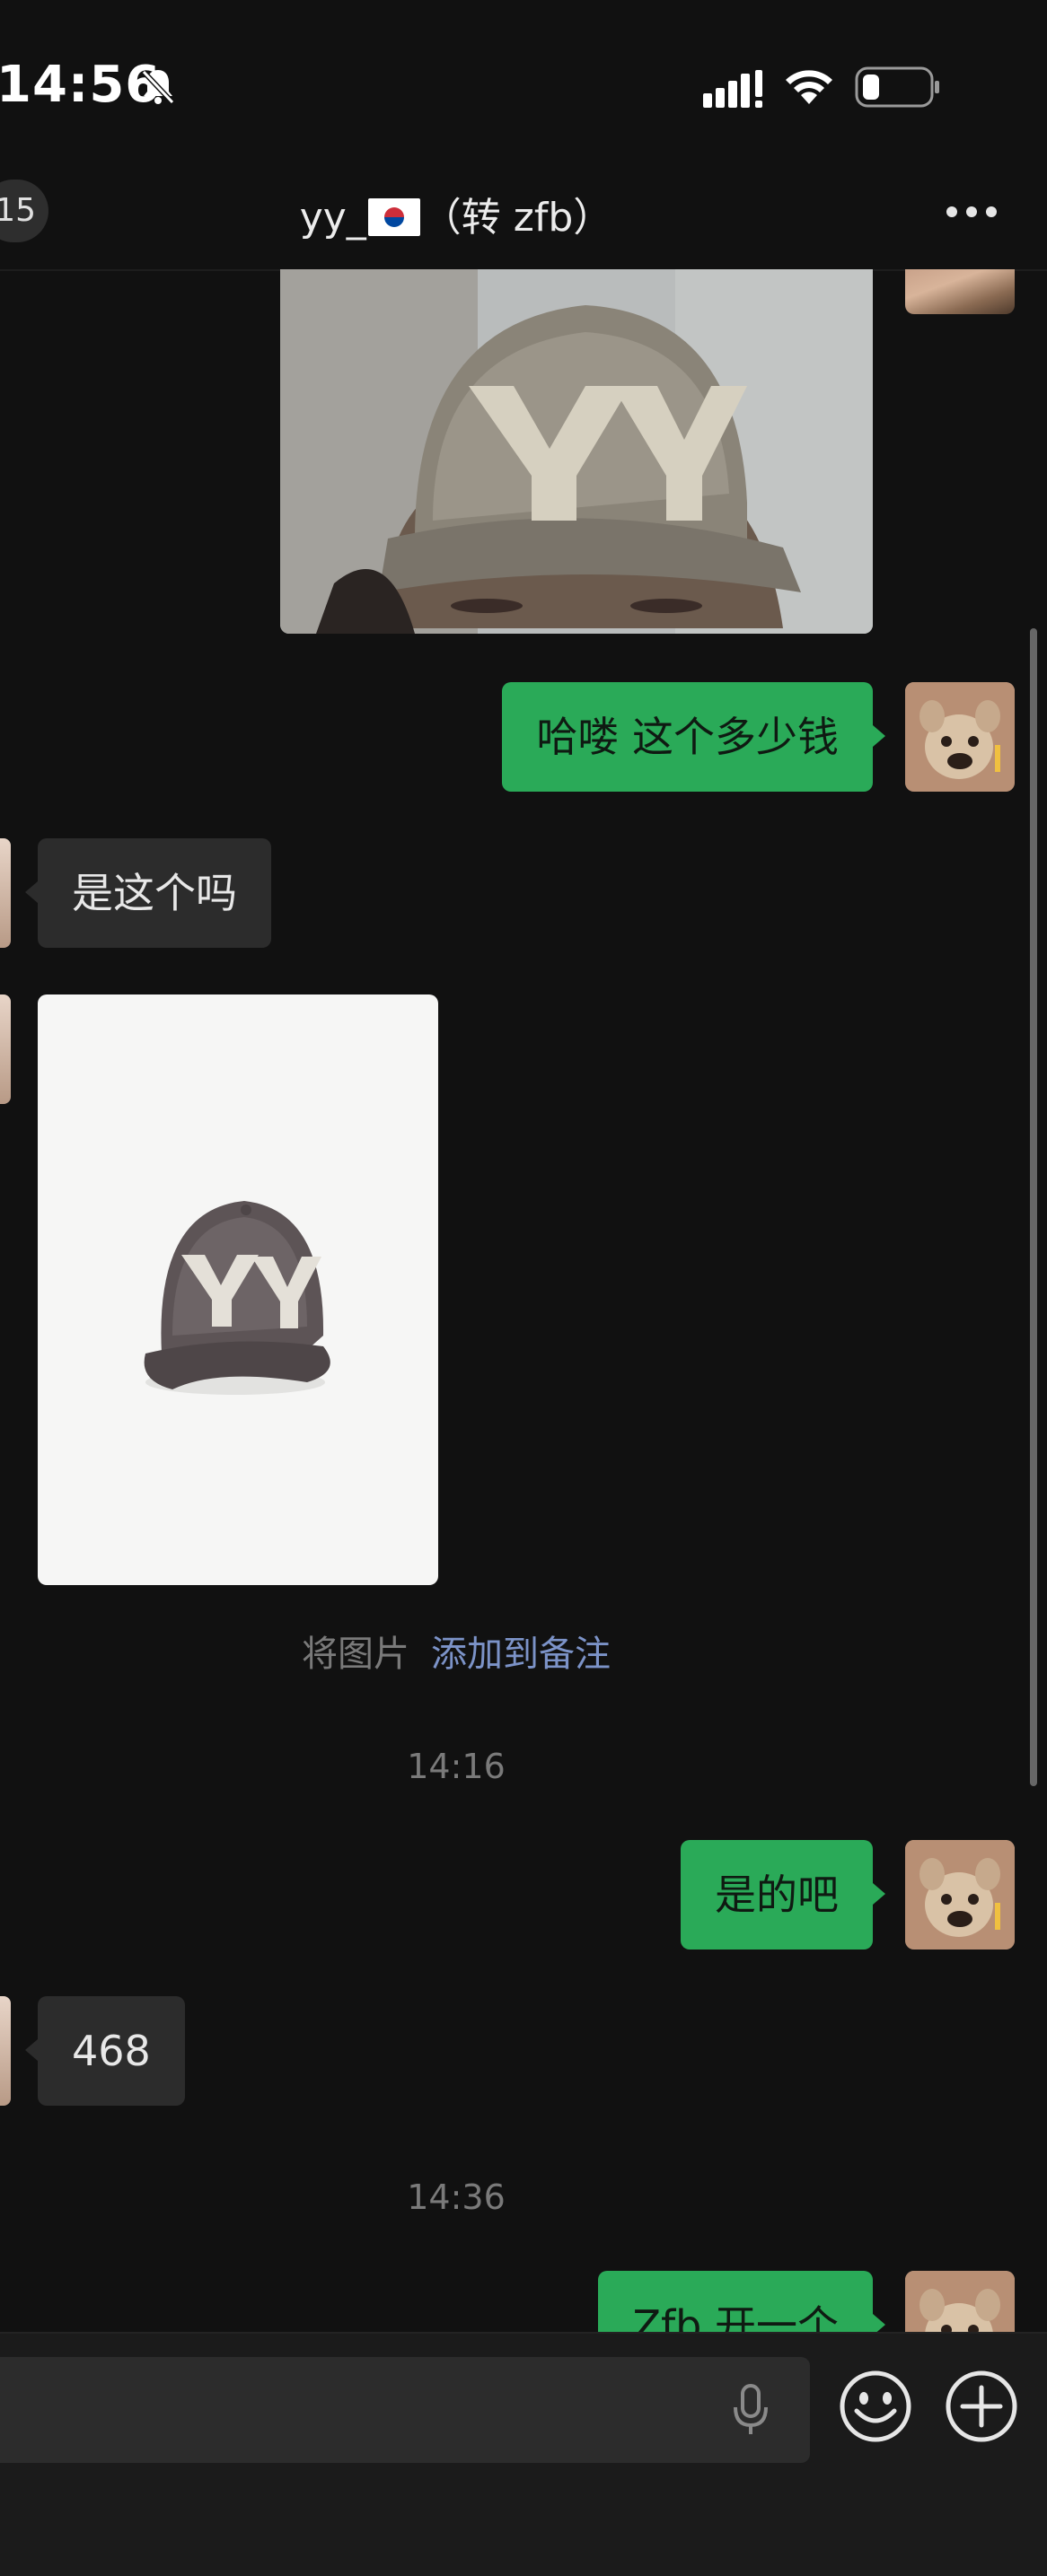 The width and height of the screenshot is (1047, 2576). Describe the element at coordinates (1033, 1207) in the screenshot. I see `scrollbar` at that location.